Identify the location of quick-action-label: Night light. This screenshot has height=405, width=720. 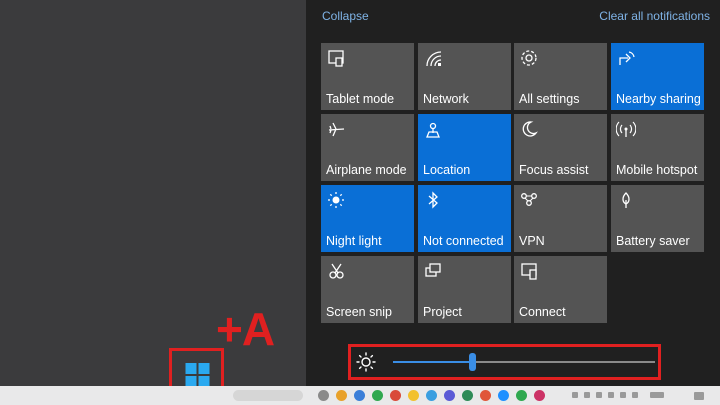
(354, 241).